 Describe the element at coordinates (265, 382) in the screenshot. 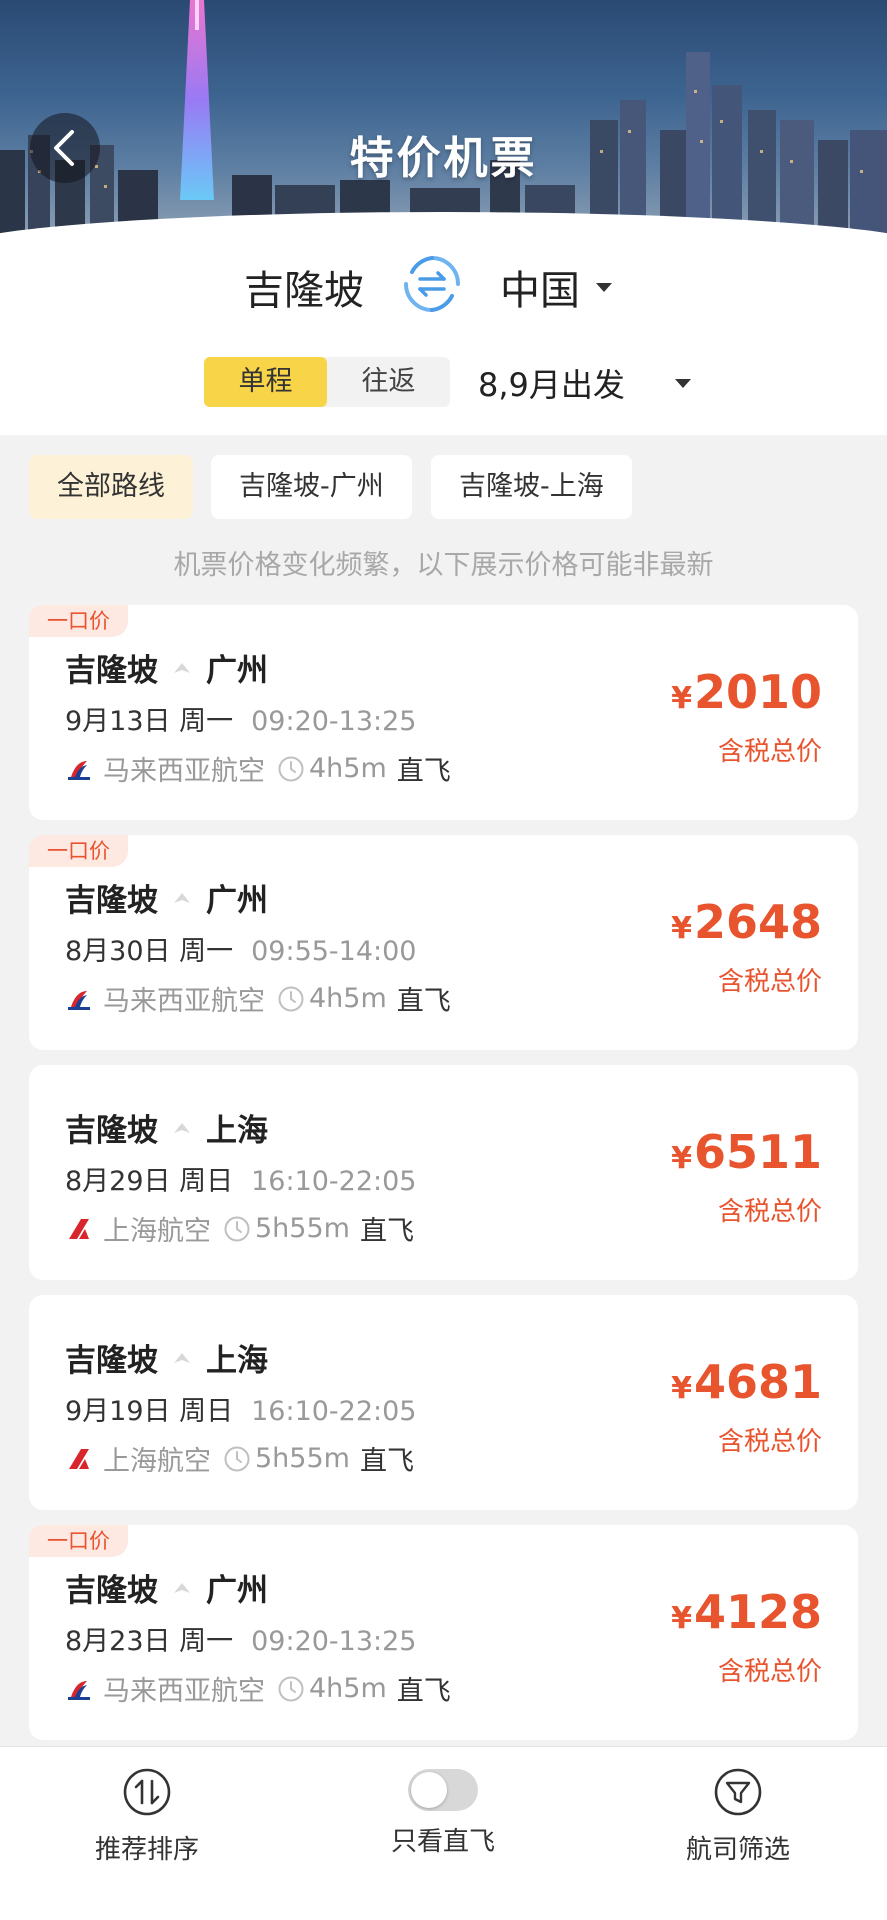

I see `tab-one-way: 单程` at that location.